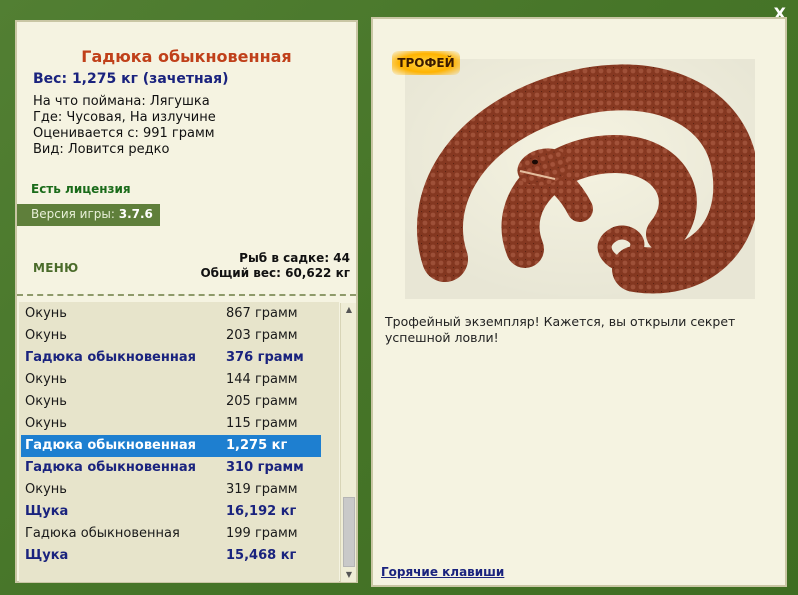 The image size is (798, 595). I want to click on license-status: Есть лицензия, so click(81, 189).